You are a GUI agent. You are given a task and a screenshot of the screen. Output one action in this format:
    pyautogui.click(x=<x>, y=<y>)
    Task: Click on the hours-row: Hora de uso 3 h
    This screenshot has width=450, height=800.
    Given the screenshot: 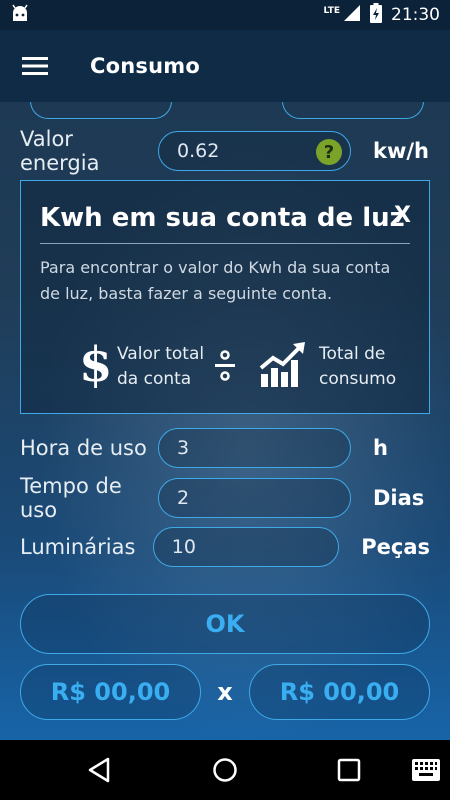 What is the action you would take?
    pyautogui.click(x=225, y=448)
    